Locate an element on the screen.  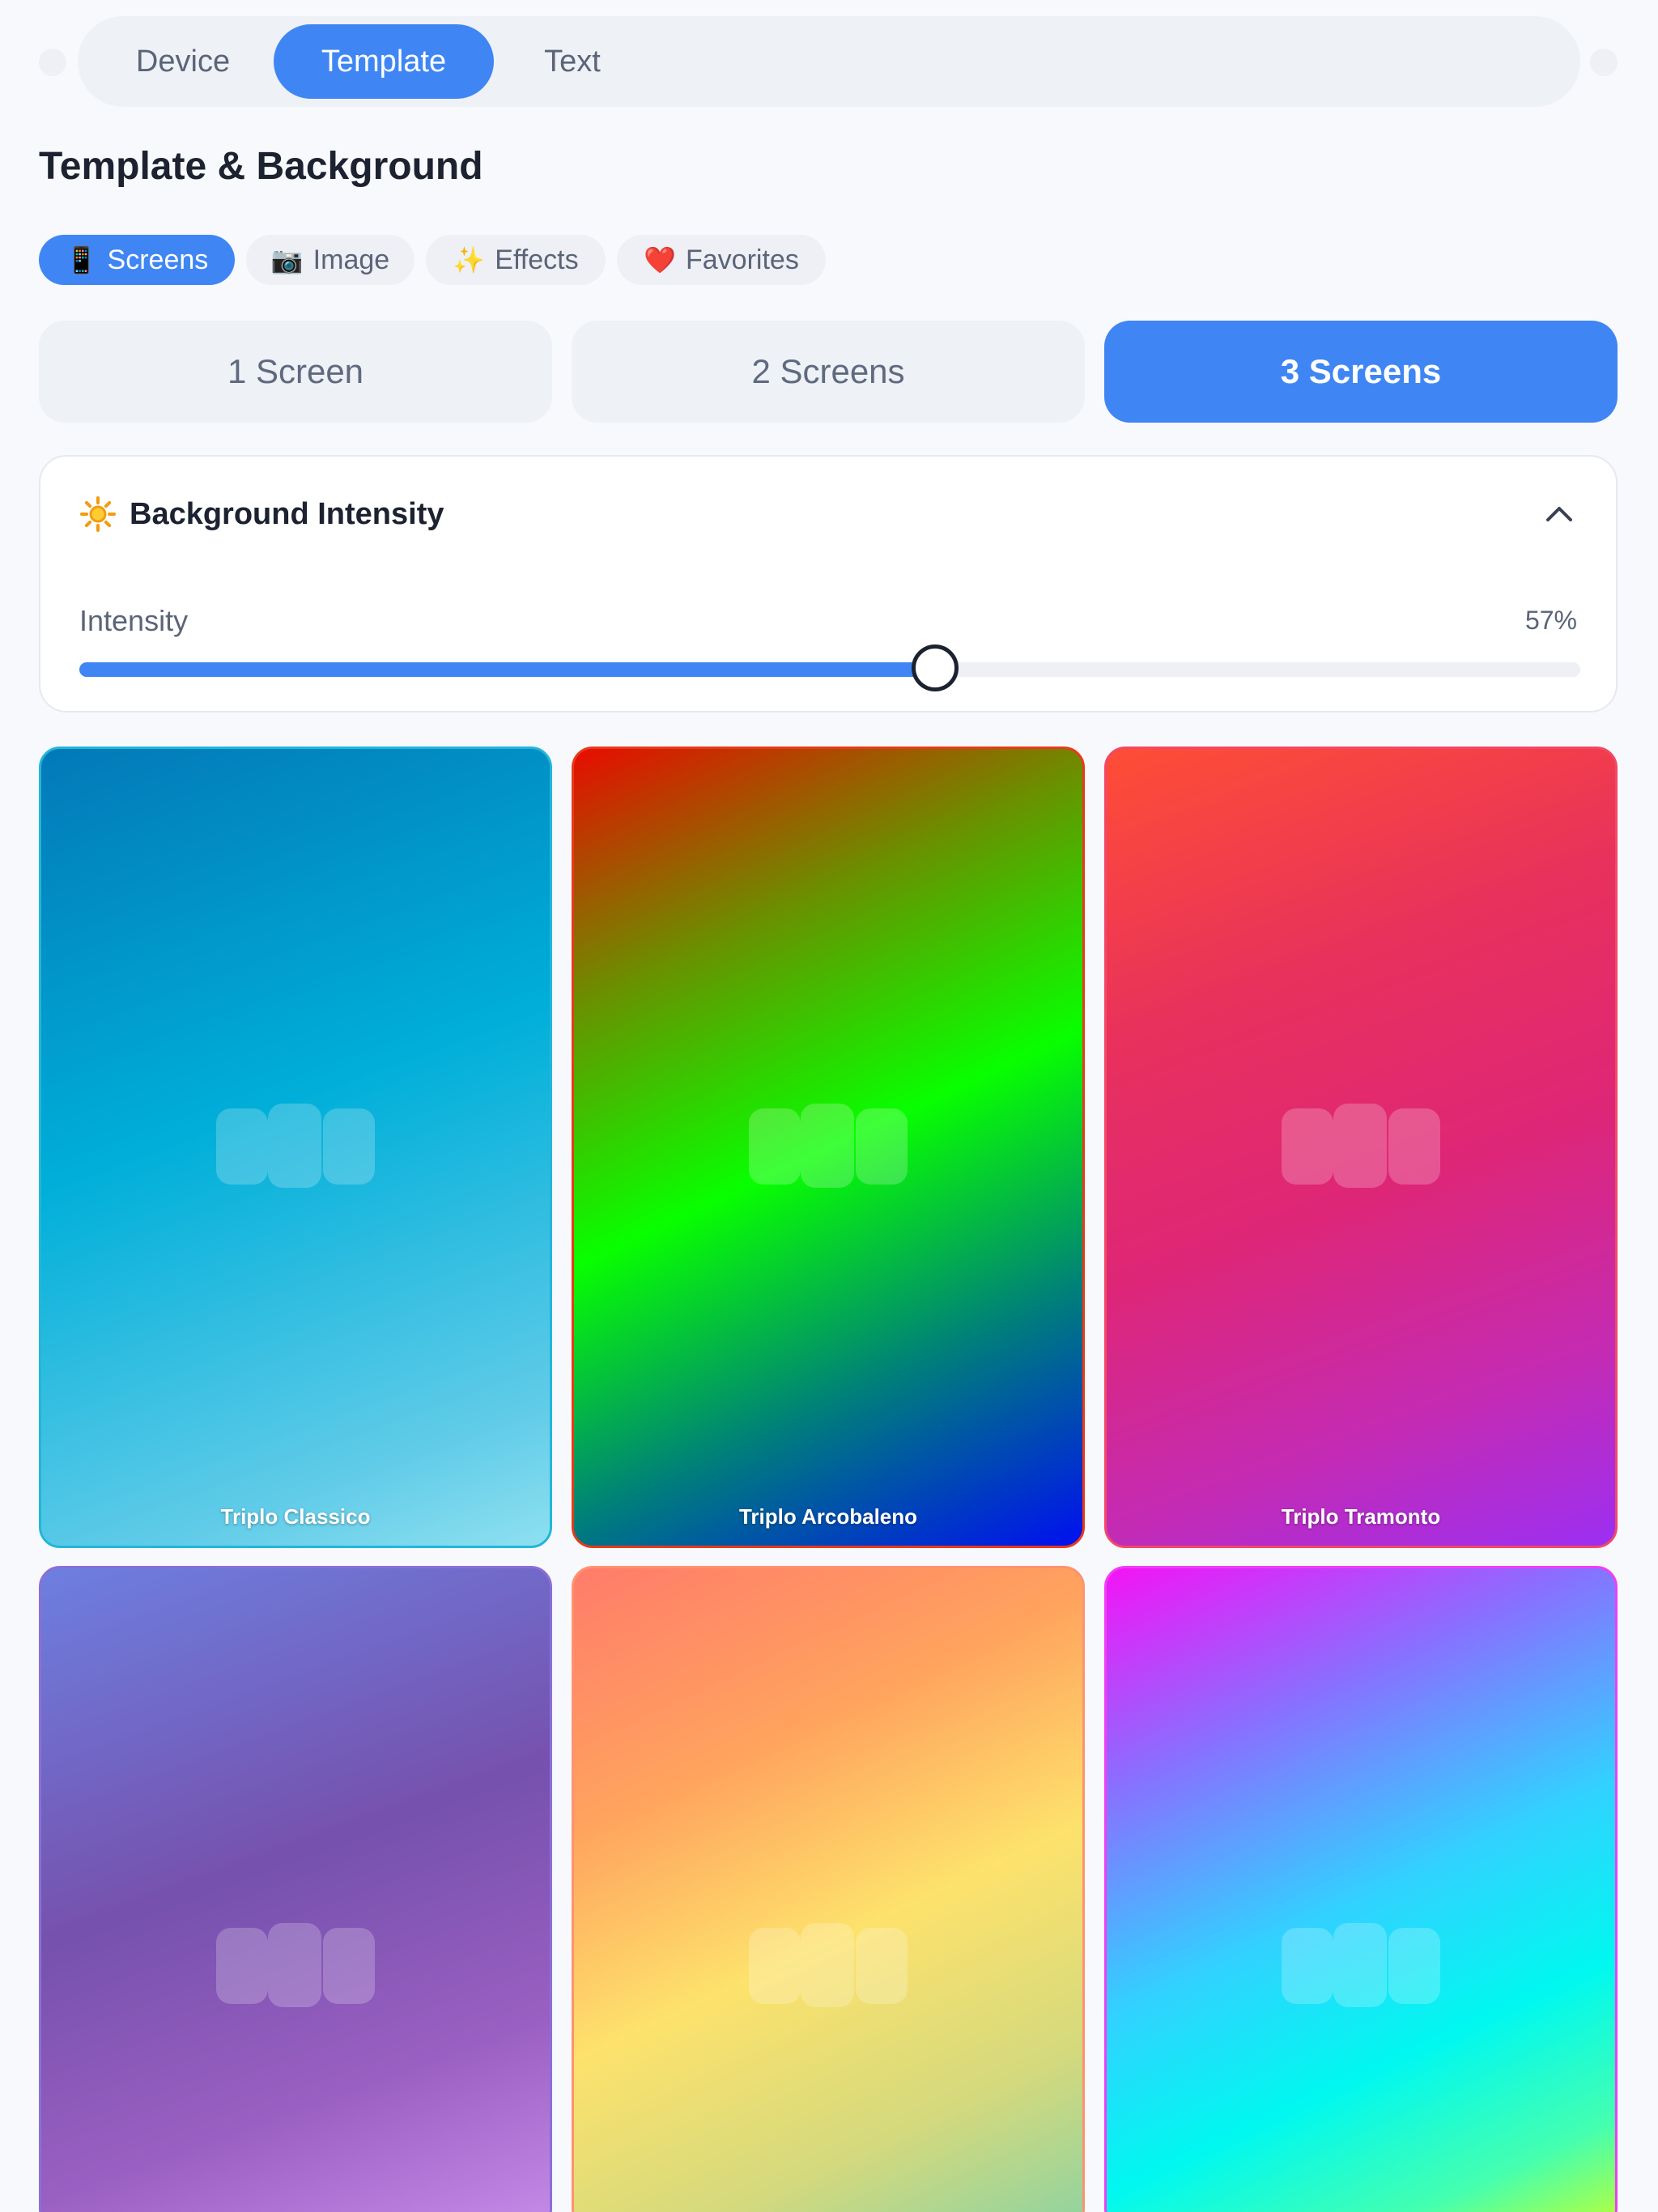
intensity-header: Background Intensity is located at coordinates (261, 514).